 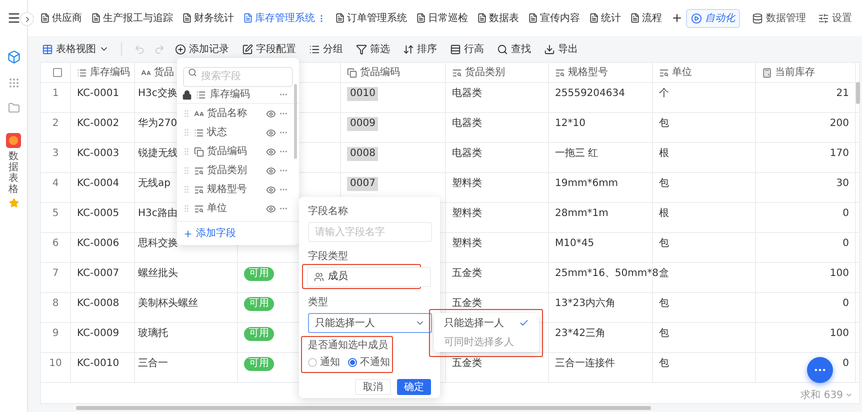 What do you see at coordinates (154, 184) in the screenshot?
I see `table-cell: 无线ap` at bounding box center [154, 184].